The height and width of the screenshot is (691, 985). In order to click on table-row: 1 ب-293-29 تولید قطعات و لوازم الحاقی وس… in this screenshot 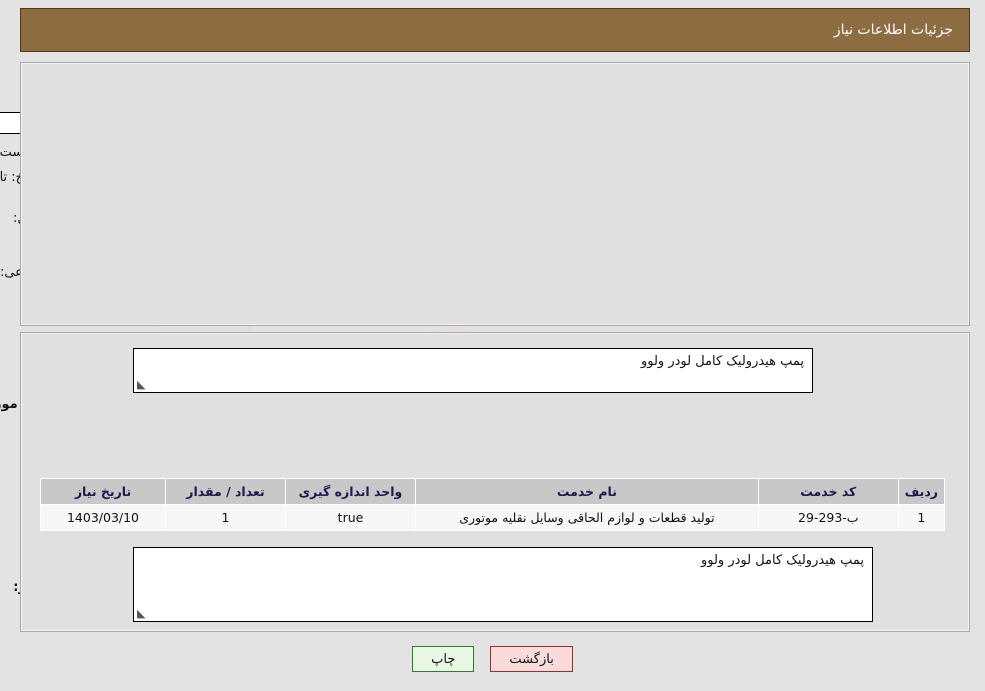, I will do `click(493, 517)`.